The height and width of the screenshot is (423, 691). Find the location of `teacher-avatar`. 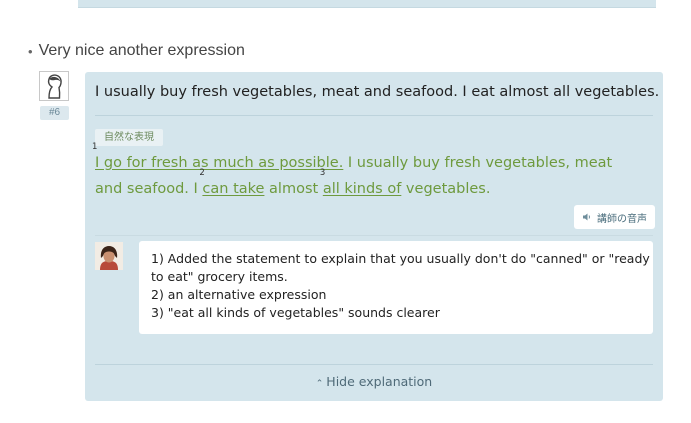

teacher-avatar is located at coordinates (109, 256).